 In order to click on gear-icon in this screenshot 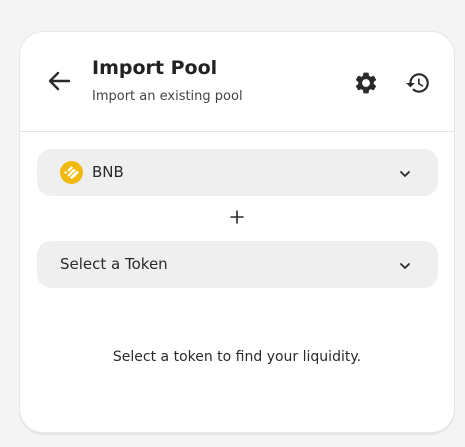, I will do `click(366, 83)`.